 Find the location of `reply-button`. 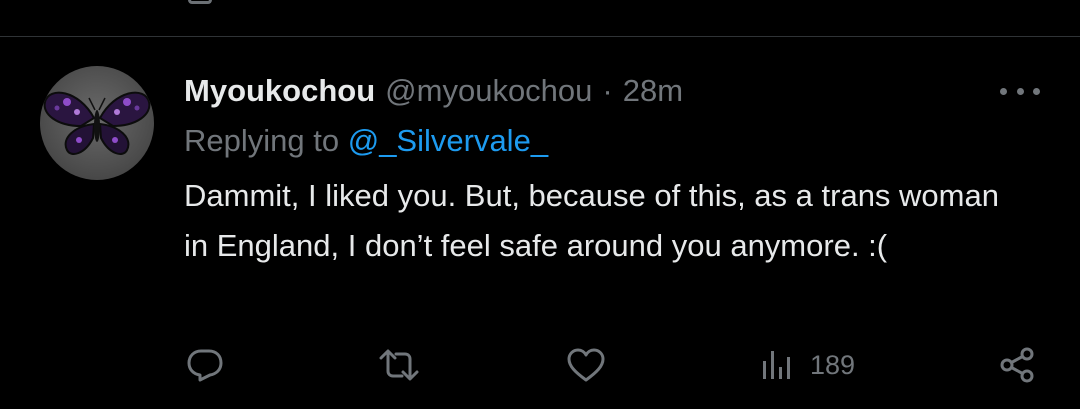

reply-button is located at coordinates (205, 365).